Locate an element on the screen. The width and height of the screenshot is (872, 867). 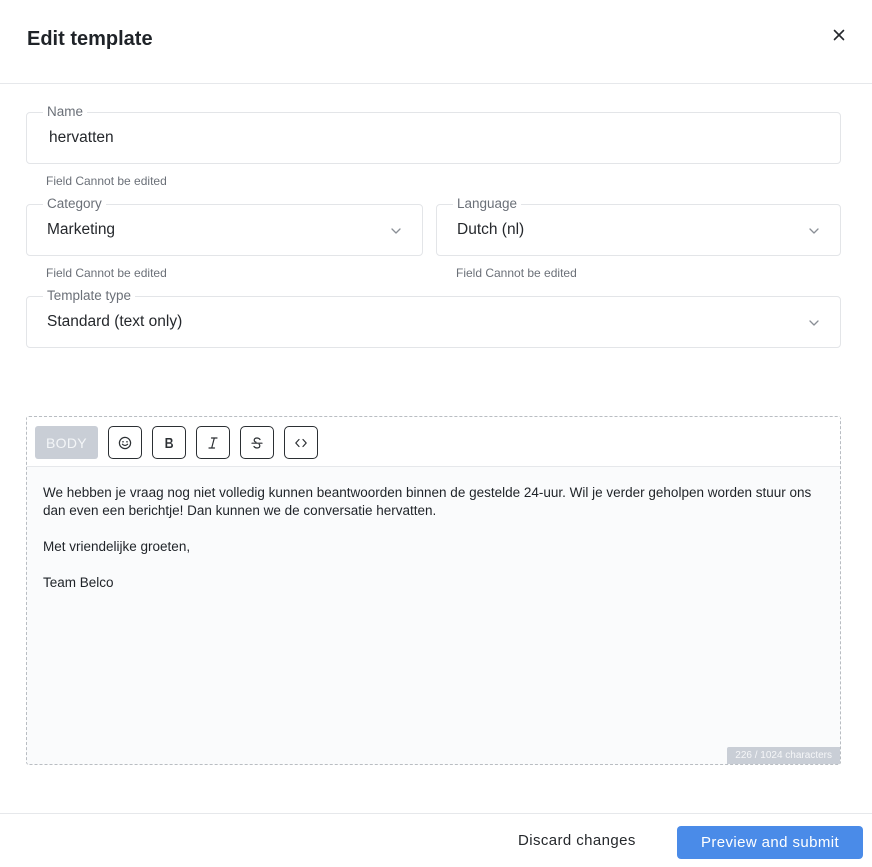
italic-button is located at coordinates (213, 442).